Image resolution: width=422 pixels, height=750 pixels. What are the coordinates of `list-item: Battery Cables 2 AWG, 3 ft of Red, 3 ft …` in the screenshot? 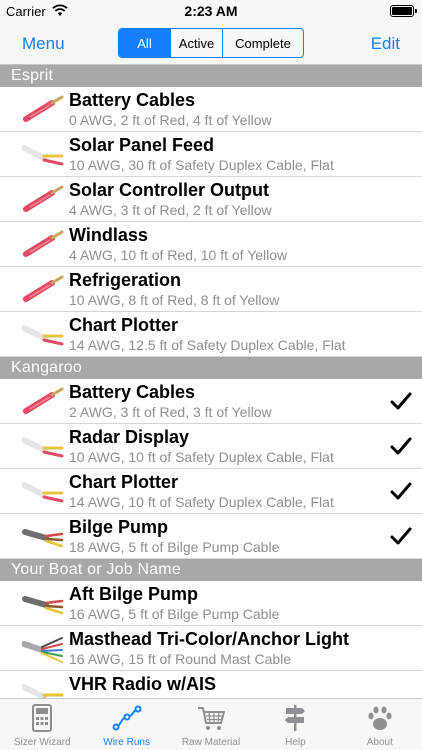 It's located at (211, 401).